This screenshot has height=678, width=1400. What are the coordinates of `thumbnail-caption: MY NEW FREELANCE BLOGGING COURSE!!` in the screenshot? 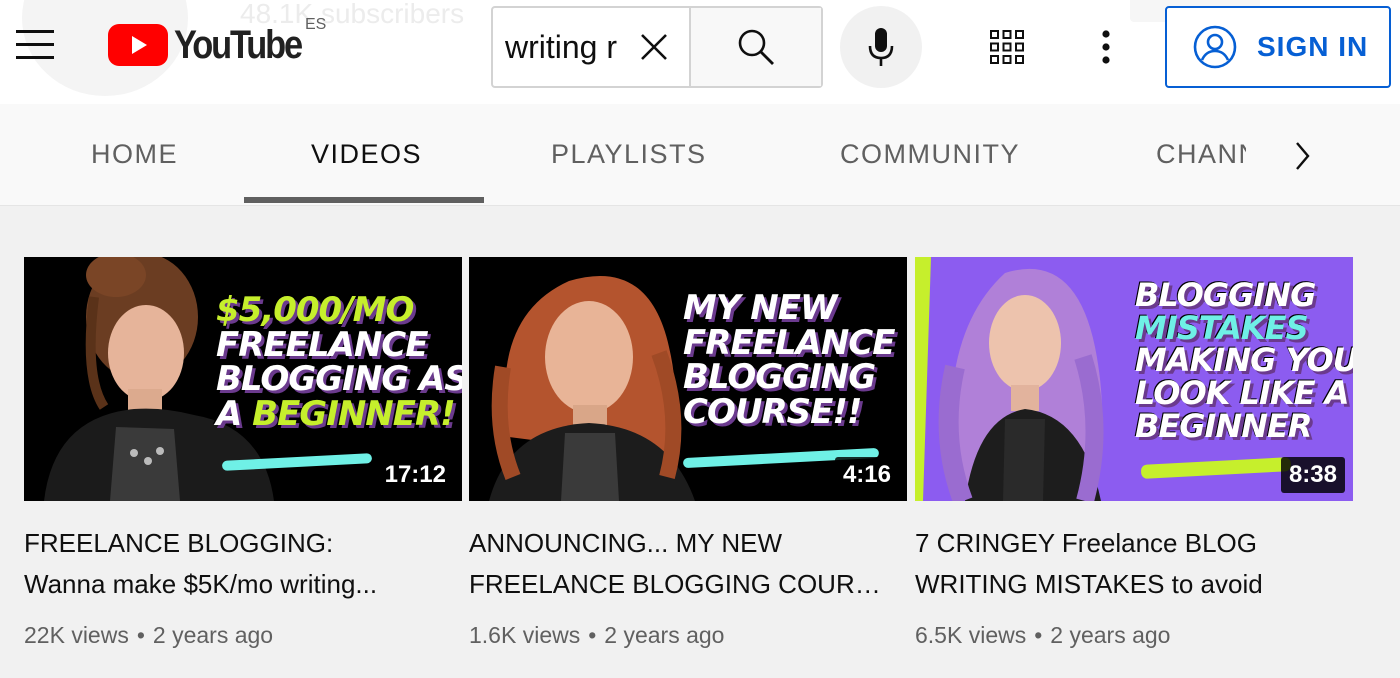 It's located at (789, 360).